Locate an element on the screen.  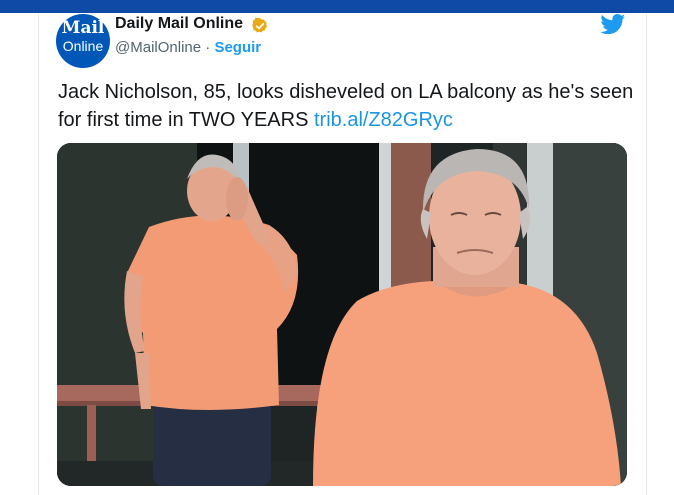
follow-button: Seguir is located at coordinates (237, 47).